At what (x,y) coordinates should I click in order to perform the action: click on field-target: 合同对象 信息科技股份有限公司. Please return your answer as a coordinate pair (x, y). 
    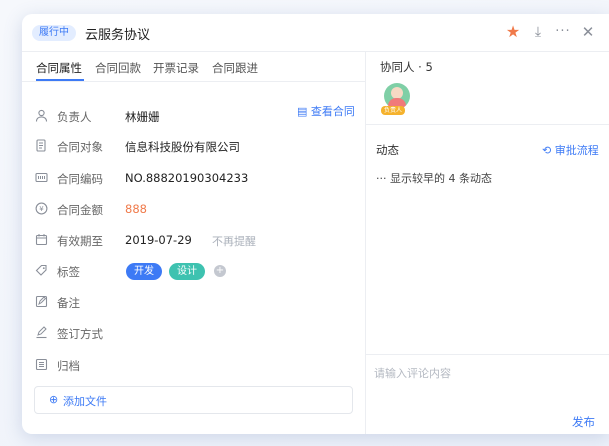
    Looking at the image, I should click on (194, 147).